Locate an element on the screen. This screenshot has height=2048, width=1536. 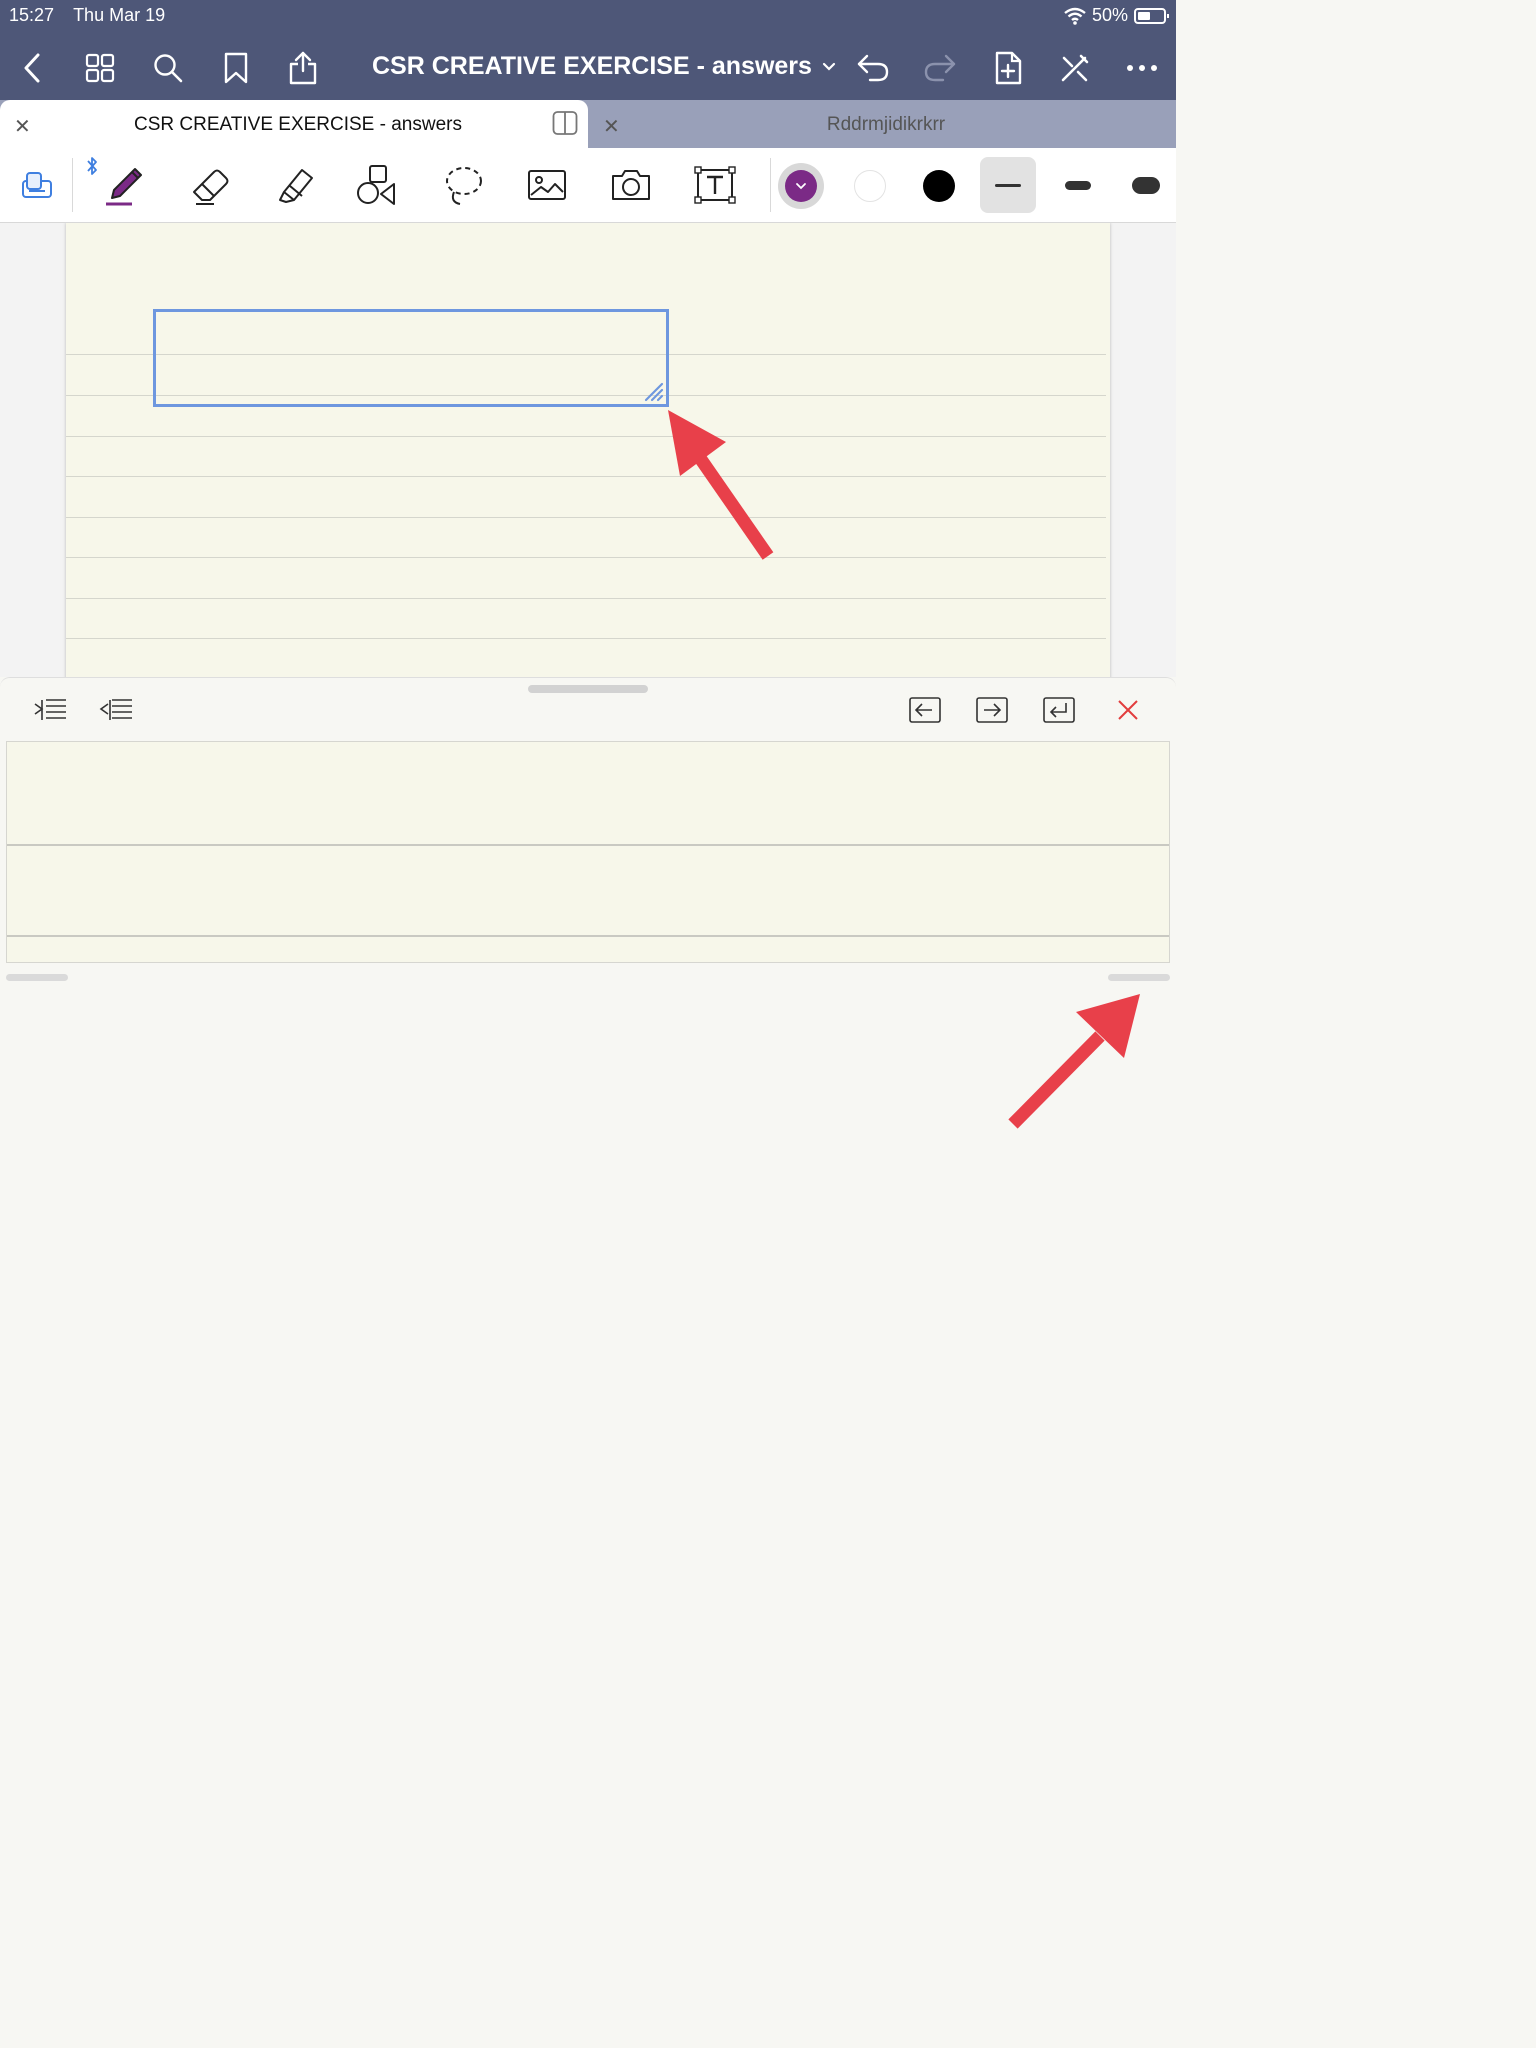
image-tool is located at coordinates (547, 185).